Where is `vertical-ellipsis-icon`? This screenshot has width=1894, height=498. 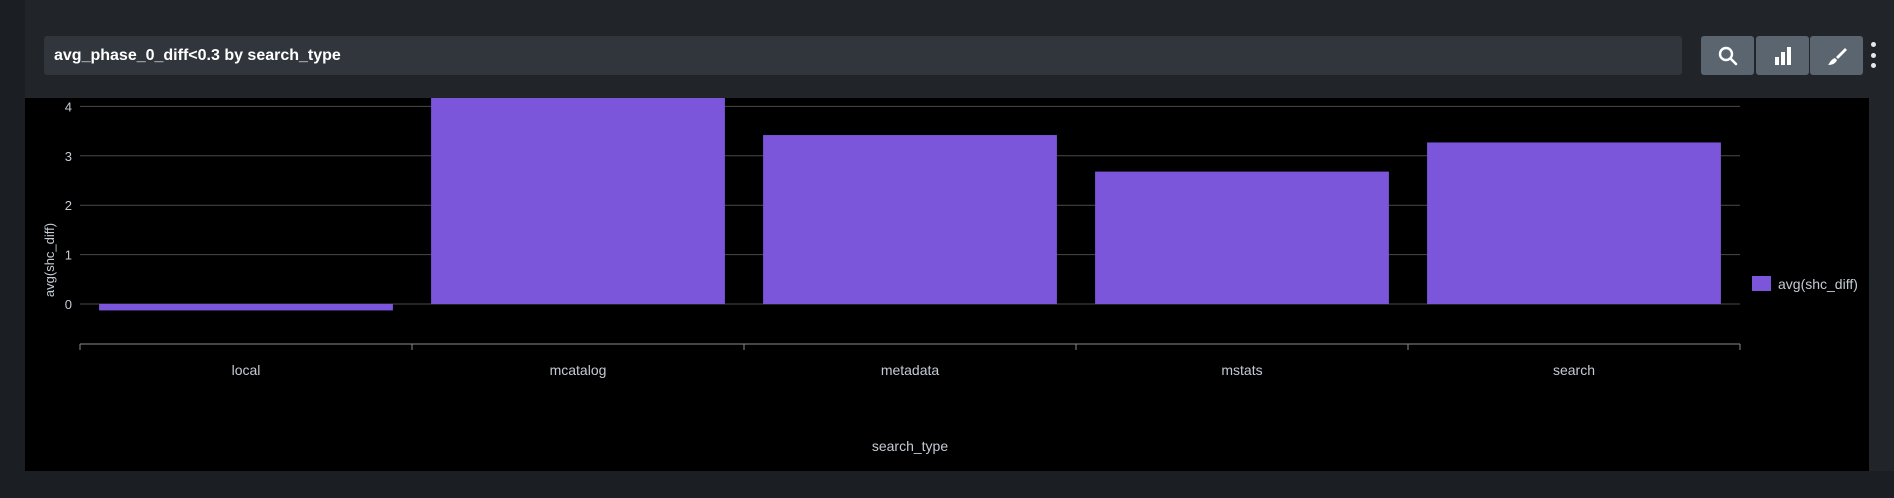
vertical-ellipsis-icon is located at coordinates (1873, 44).